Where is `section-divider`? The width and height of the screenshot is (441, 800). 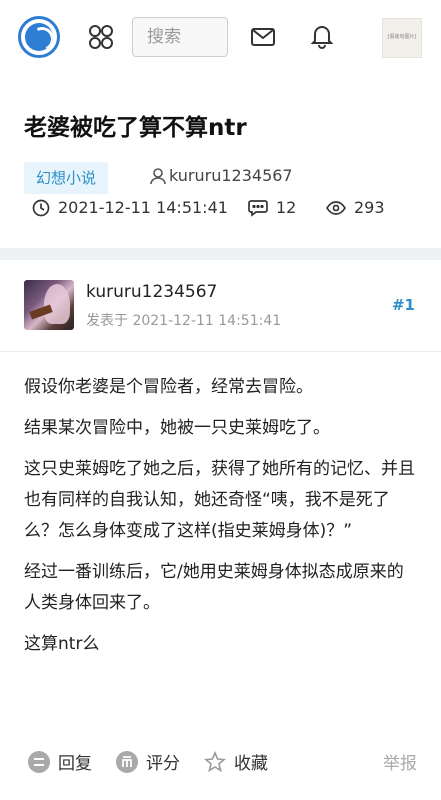 section-divider is located at coordinates (220, 254).